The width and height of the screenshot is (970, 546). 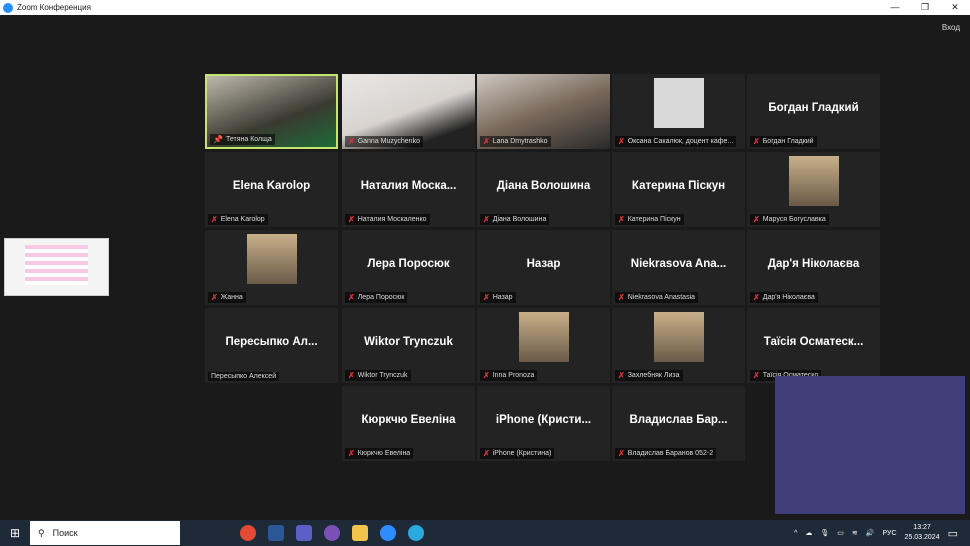 I want to click on participant-tile: Таїсія Осматеск...✗Таїсія Осматеско, so click(x=813, y=345).